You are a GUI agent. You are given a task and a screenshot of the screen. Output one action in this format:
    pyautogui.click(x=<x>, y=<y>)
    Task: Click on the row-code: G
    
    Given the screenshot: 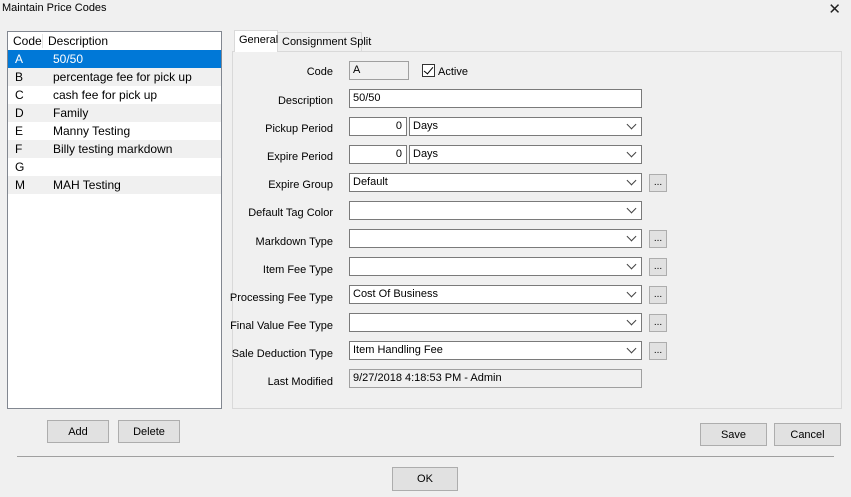 What is the action you would take?
    pyautogui.click(x=20, y=167)
    